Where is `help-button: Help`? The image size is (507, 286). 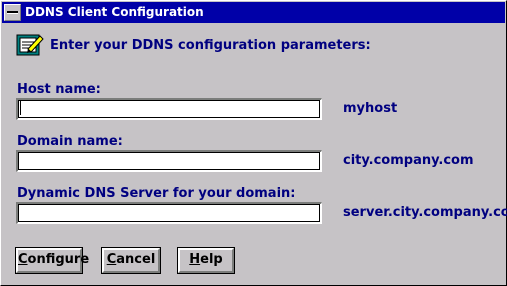
help-button: Help is located at coordinates (206, 260).